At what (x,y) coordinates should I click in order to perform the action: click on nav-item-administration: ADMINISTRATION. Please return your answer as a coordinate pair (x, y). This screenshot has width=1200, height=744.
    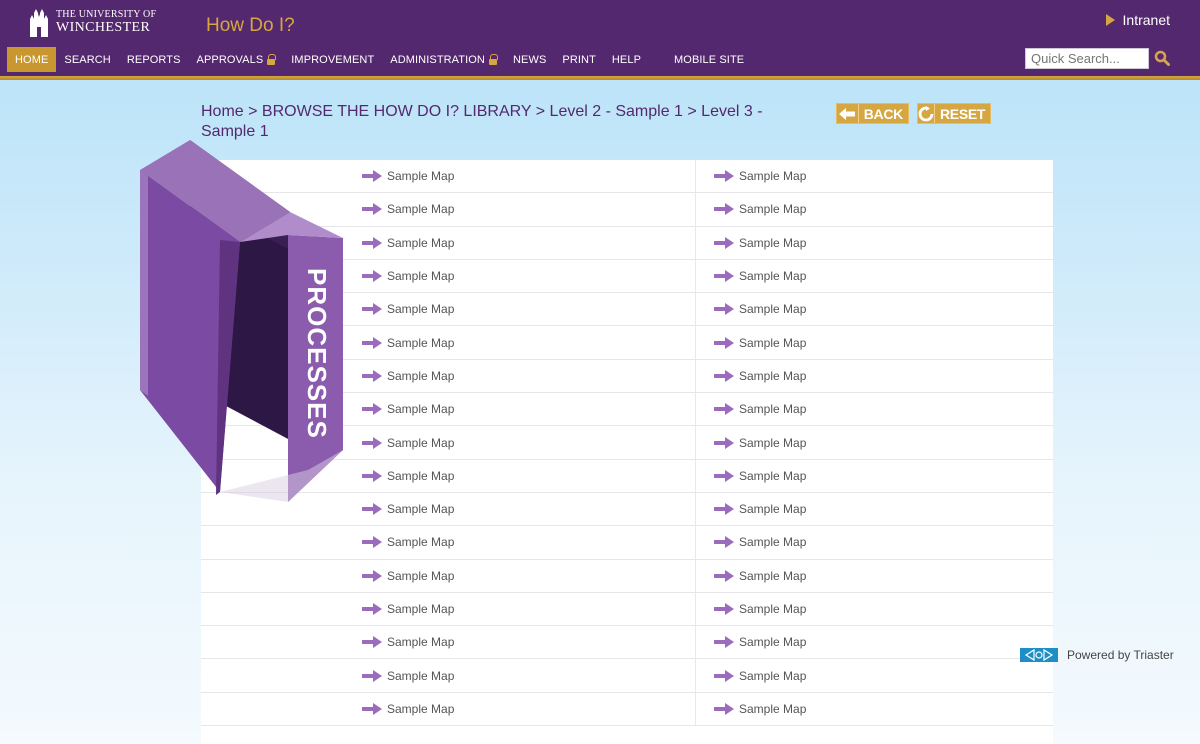
    Looking at the image, I should click on (443, 59).